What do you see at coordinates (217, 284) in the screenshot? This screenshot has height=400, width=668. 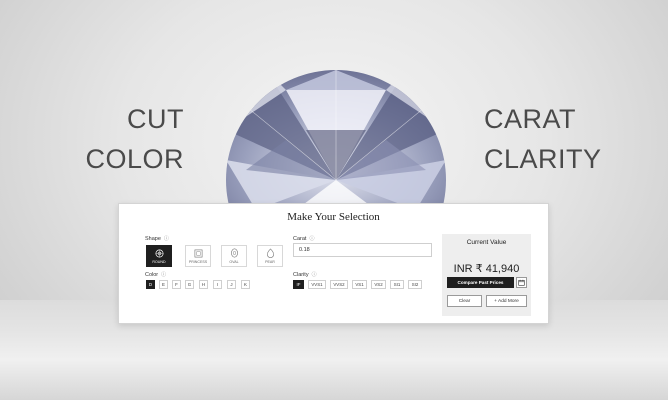 I see `color-option-i: I` at bounding box center [217, 284].